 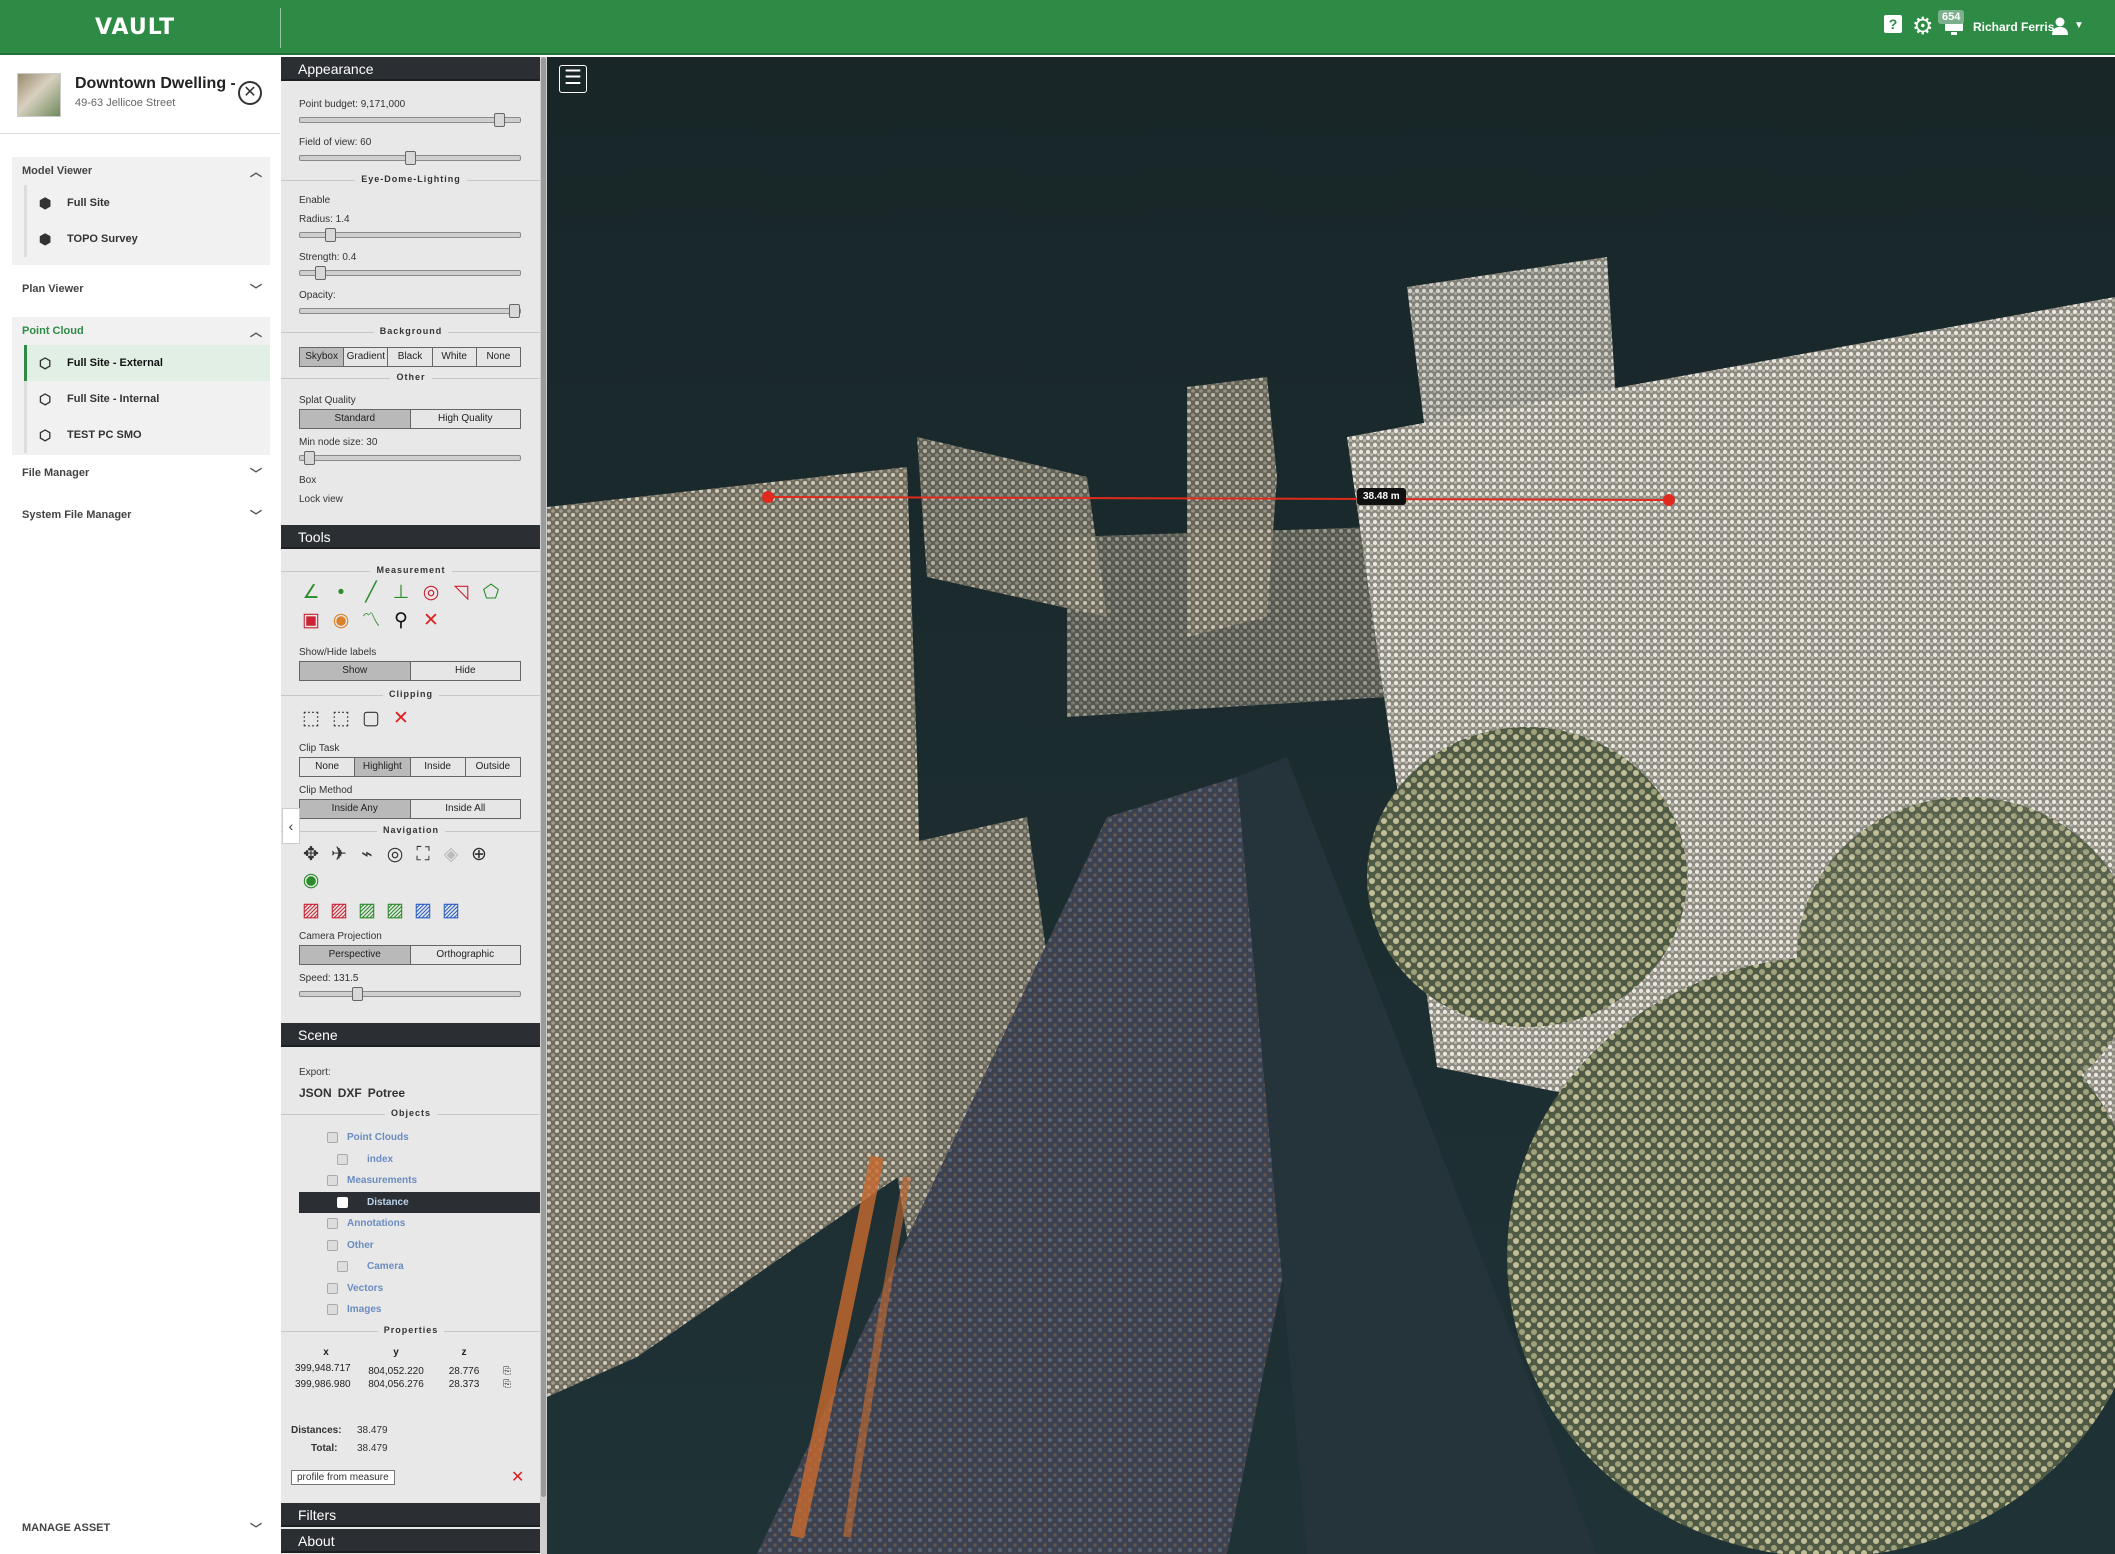 What do you see at coordinates (350, 1093) in the screenshot?
I see `export-dxf-button: DXF` at bounding box center [350, 1093].